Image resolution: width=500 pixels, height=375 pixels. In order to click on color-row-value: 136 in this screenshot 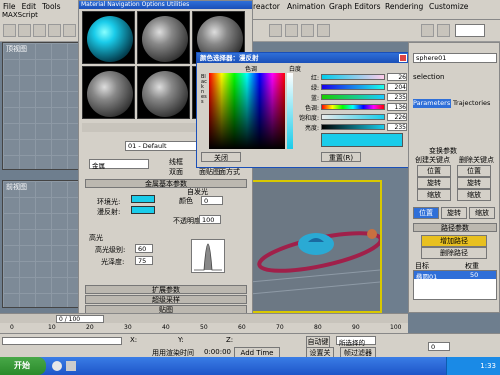, I will do `click(397, 107)`.